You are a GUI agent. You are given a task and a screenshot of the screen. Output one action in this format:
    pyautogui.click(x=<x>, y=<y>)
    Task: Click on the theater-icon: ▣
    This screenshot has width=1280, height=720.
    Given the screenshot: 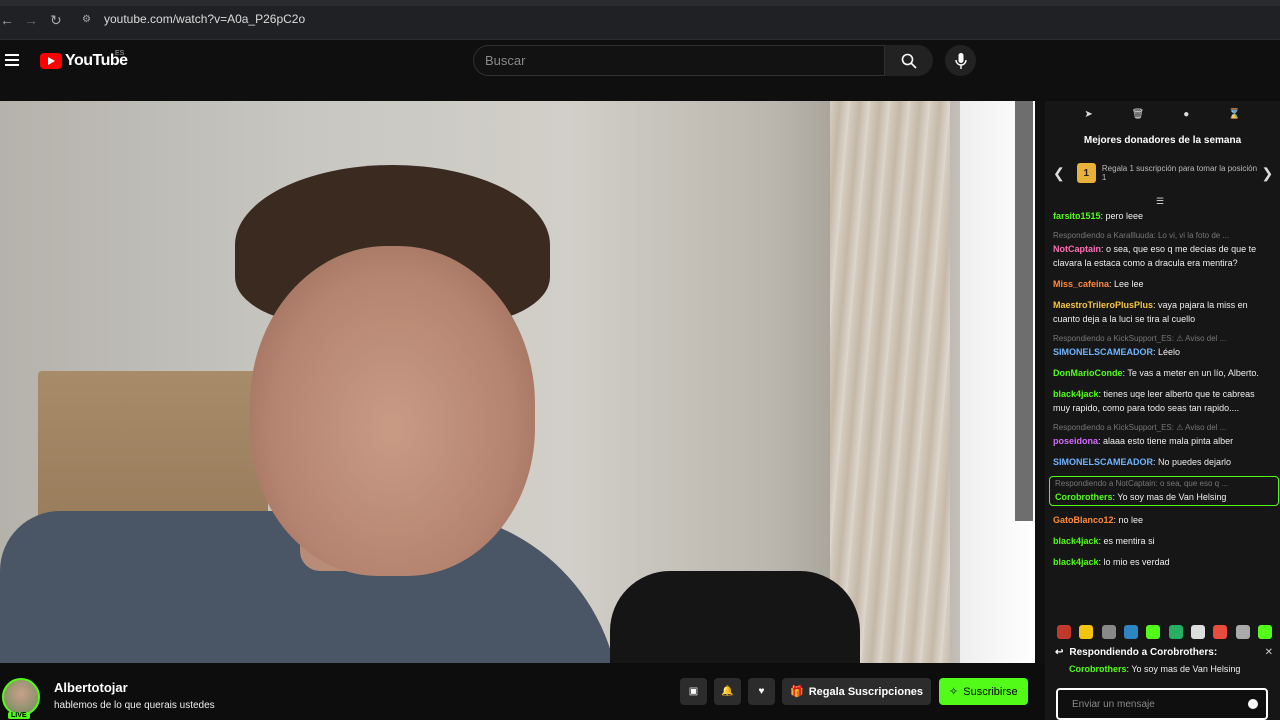 What is the action you would take?
    pyautogui.click(x=693, y=691)
    